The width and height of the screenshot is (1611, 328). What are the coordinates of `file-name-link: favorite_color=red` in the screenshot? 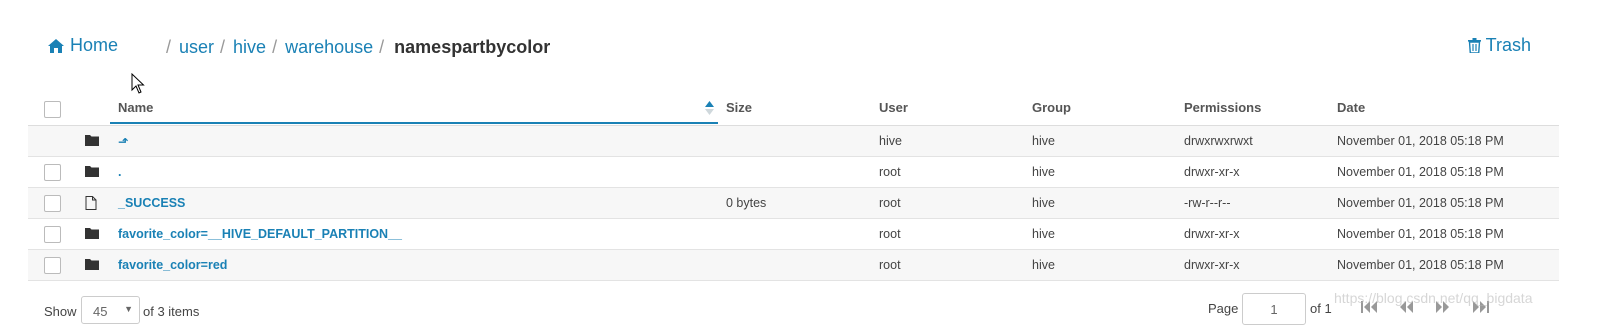 It's located at (172, 265).